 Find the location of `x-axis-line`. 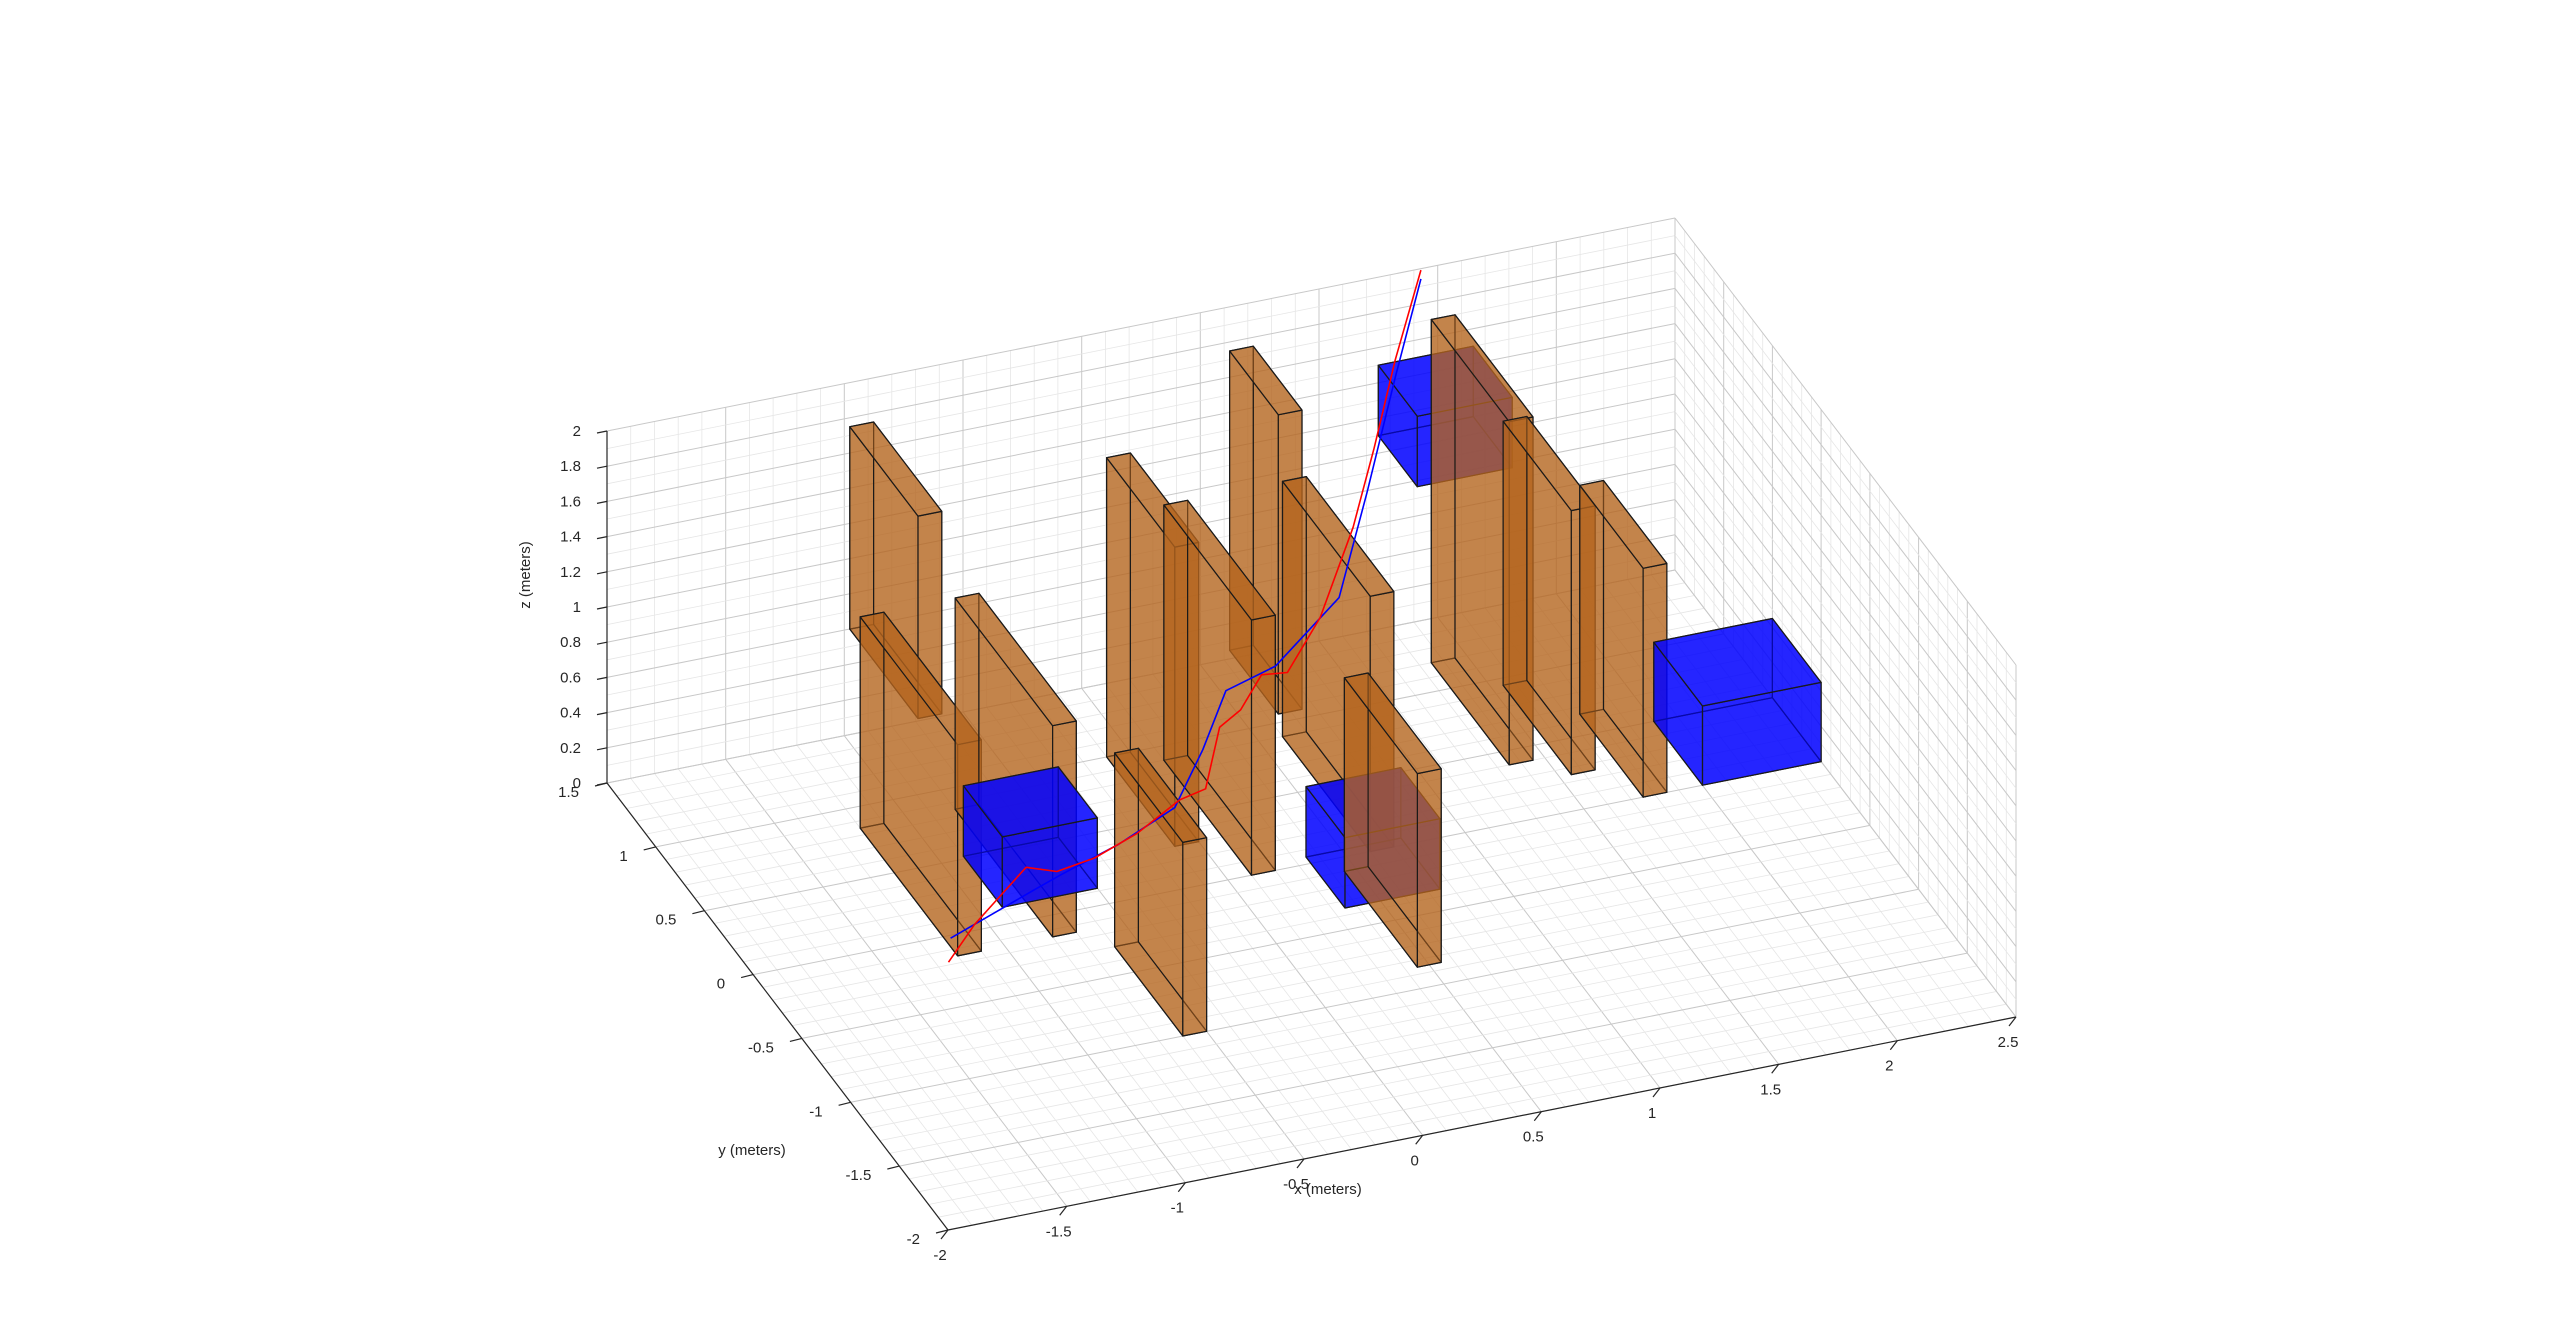

x-axis-line is located at coordinates (1482, 1123).